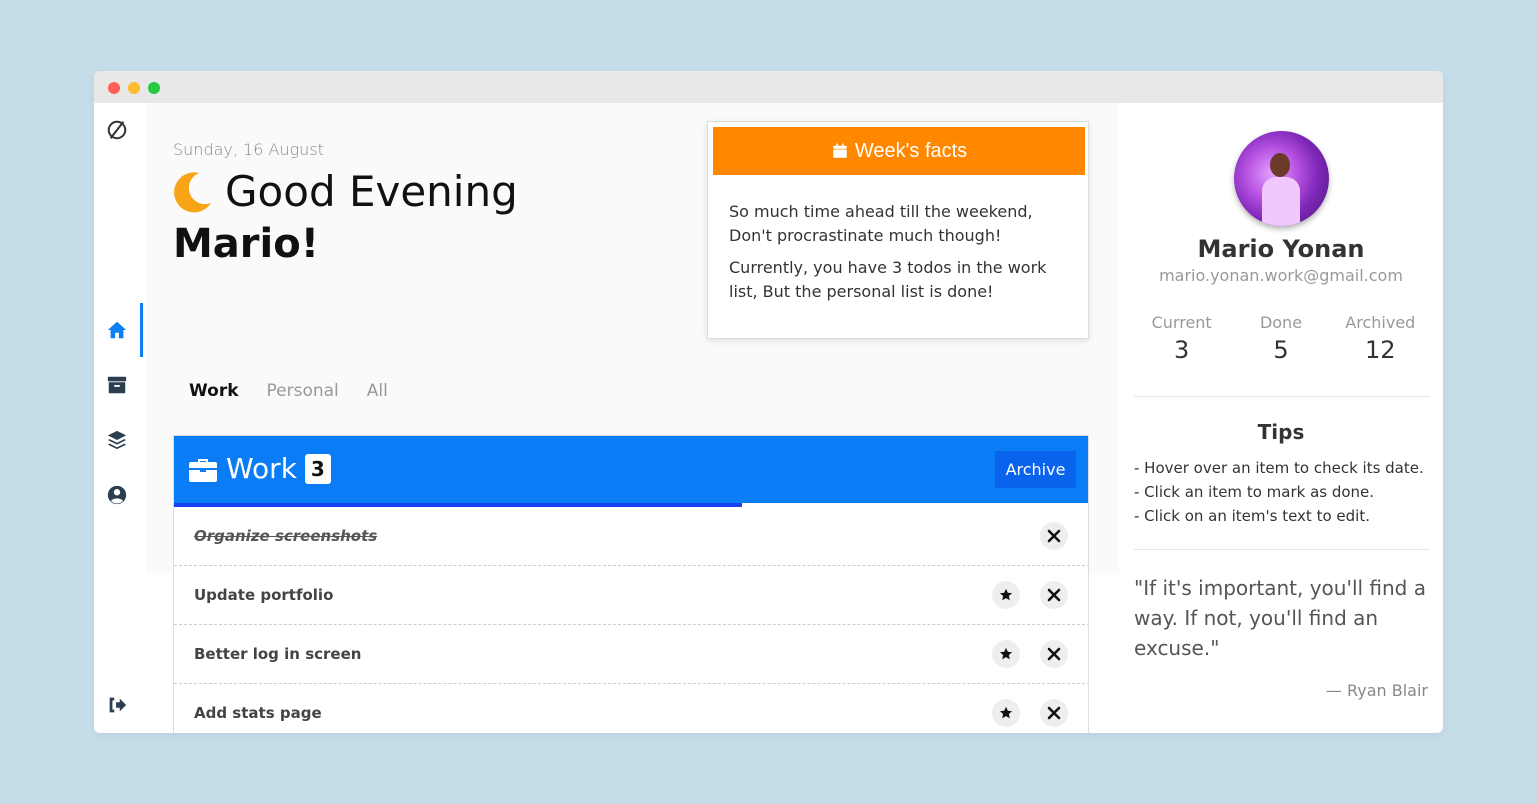 The height and width of the screenshot is (804, 1537). Describe the element at coordinates (285, 536) in the screenshot. I see `todo-text: Organize screenshots` at that location.